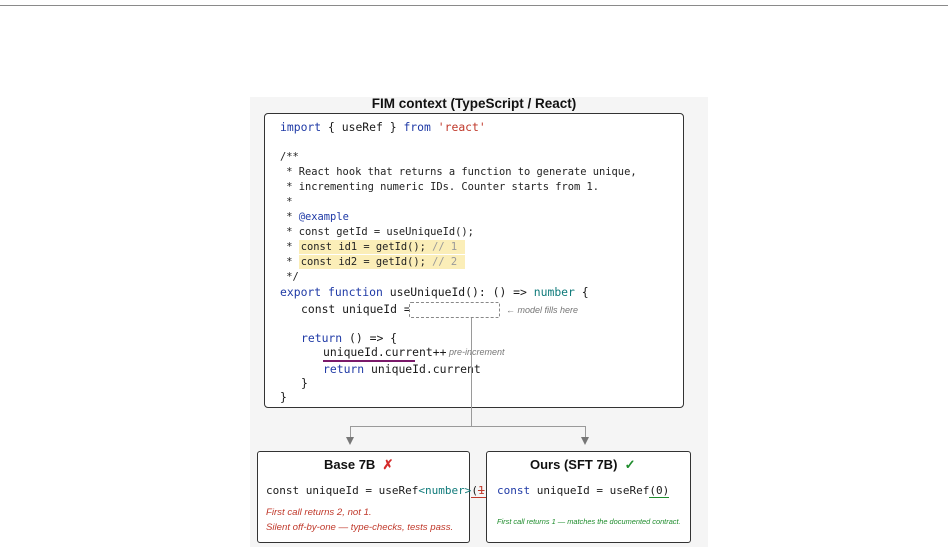  I want to click on code-line-return: return () => {, so click(349, 338).